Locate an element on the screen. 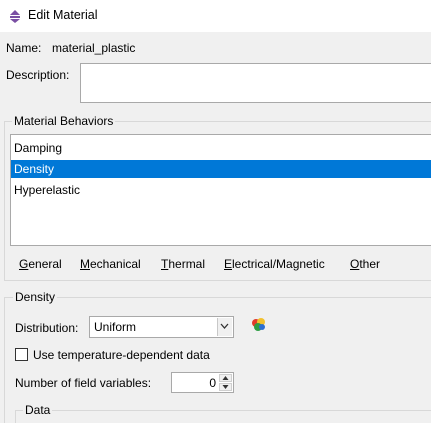  menu-thermal-label: hermal is located at coordinates (187, 264).